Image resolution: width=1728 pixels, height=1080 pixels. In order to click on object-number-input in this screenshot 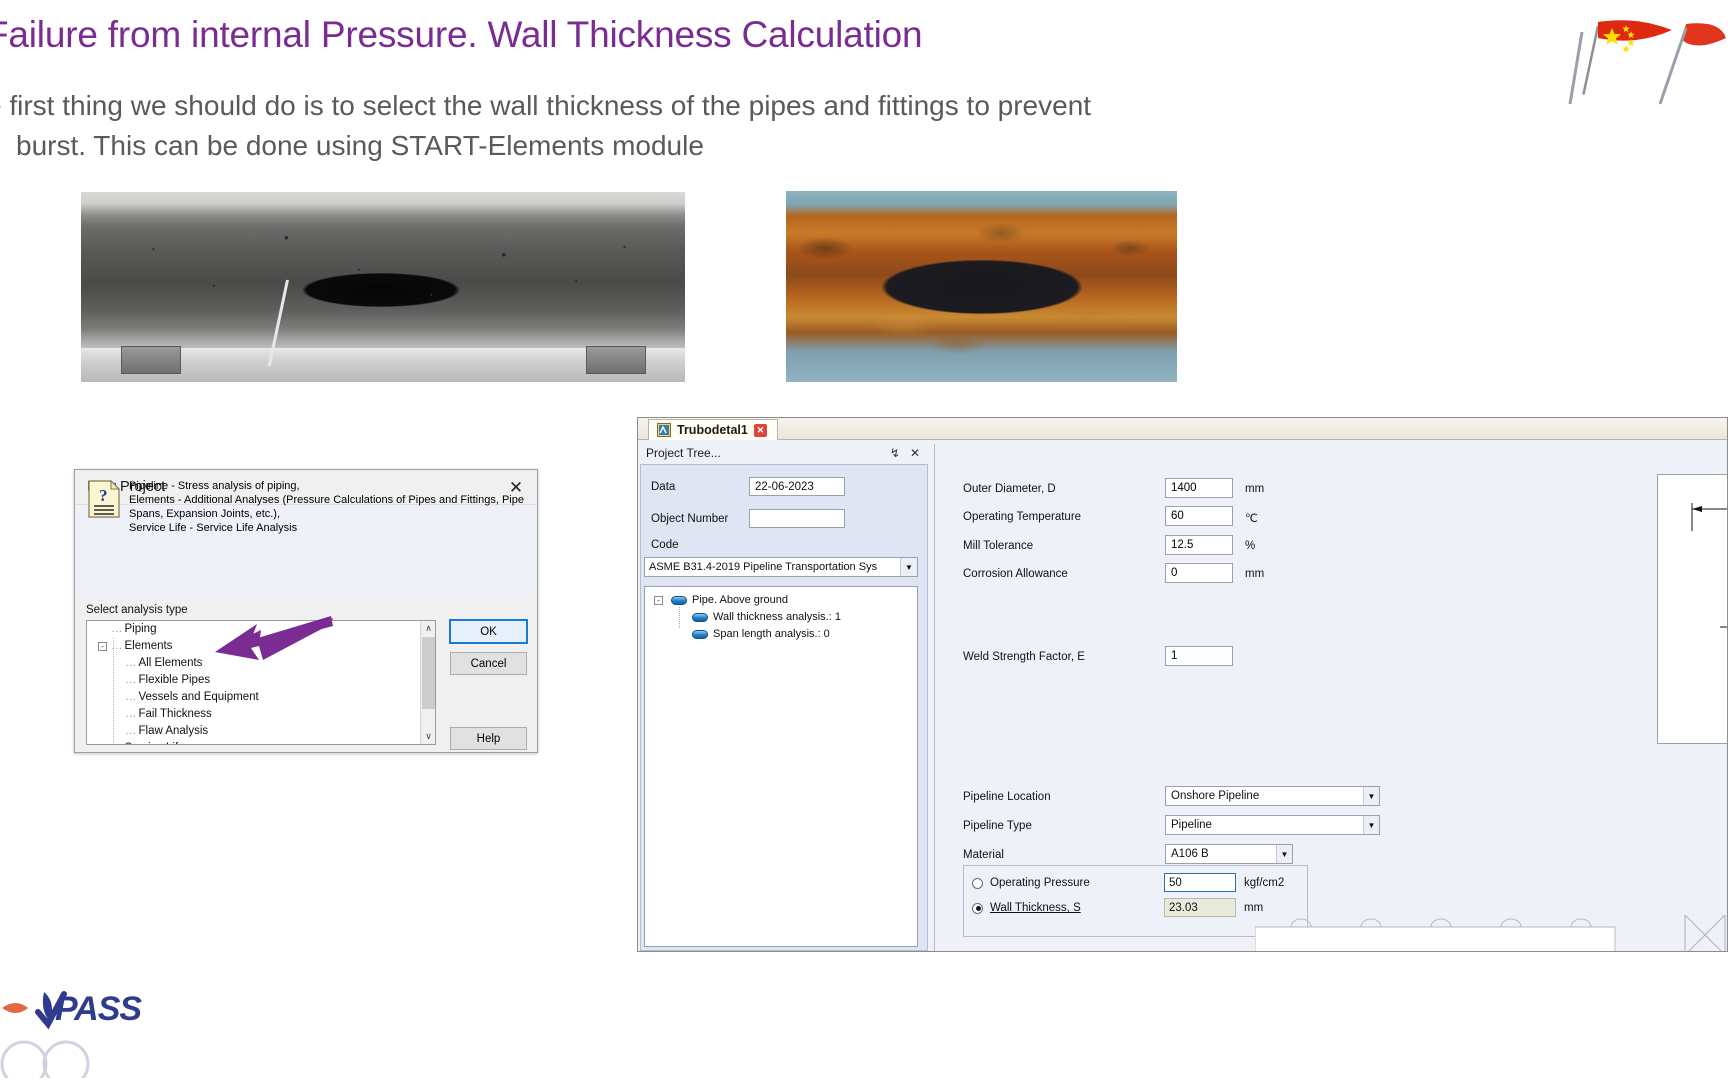, I will do `click(797, 518)`.